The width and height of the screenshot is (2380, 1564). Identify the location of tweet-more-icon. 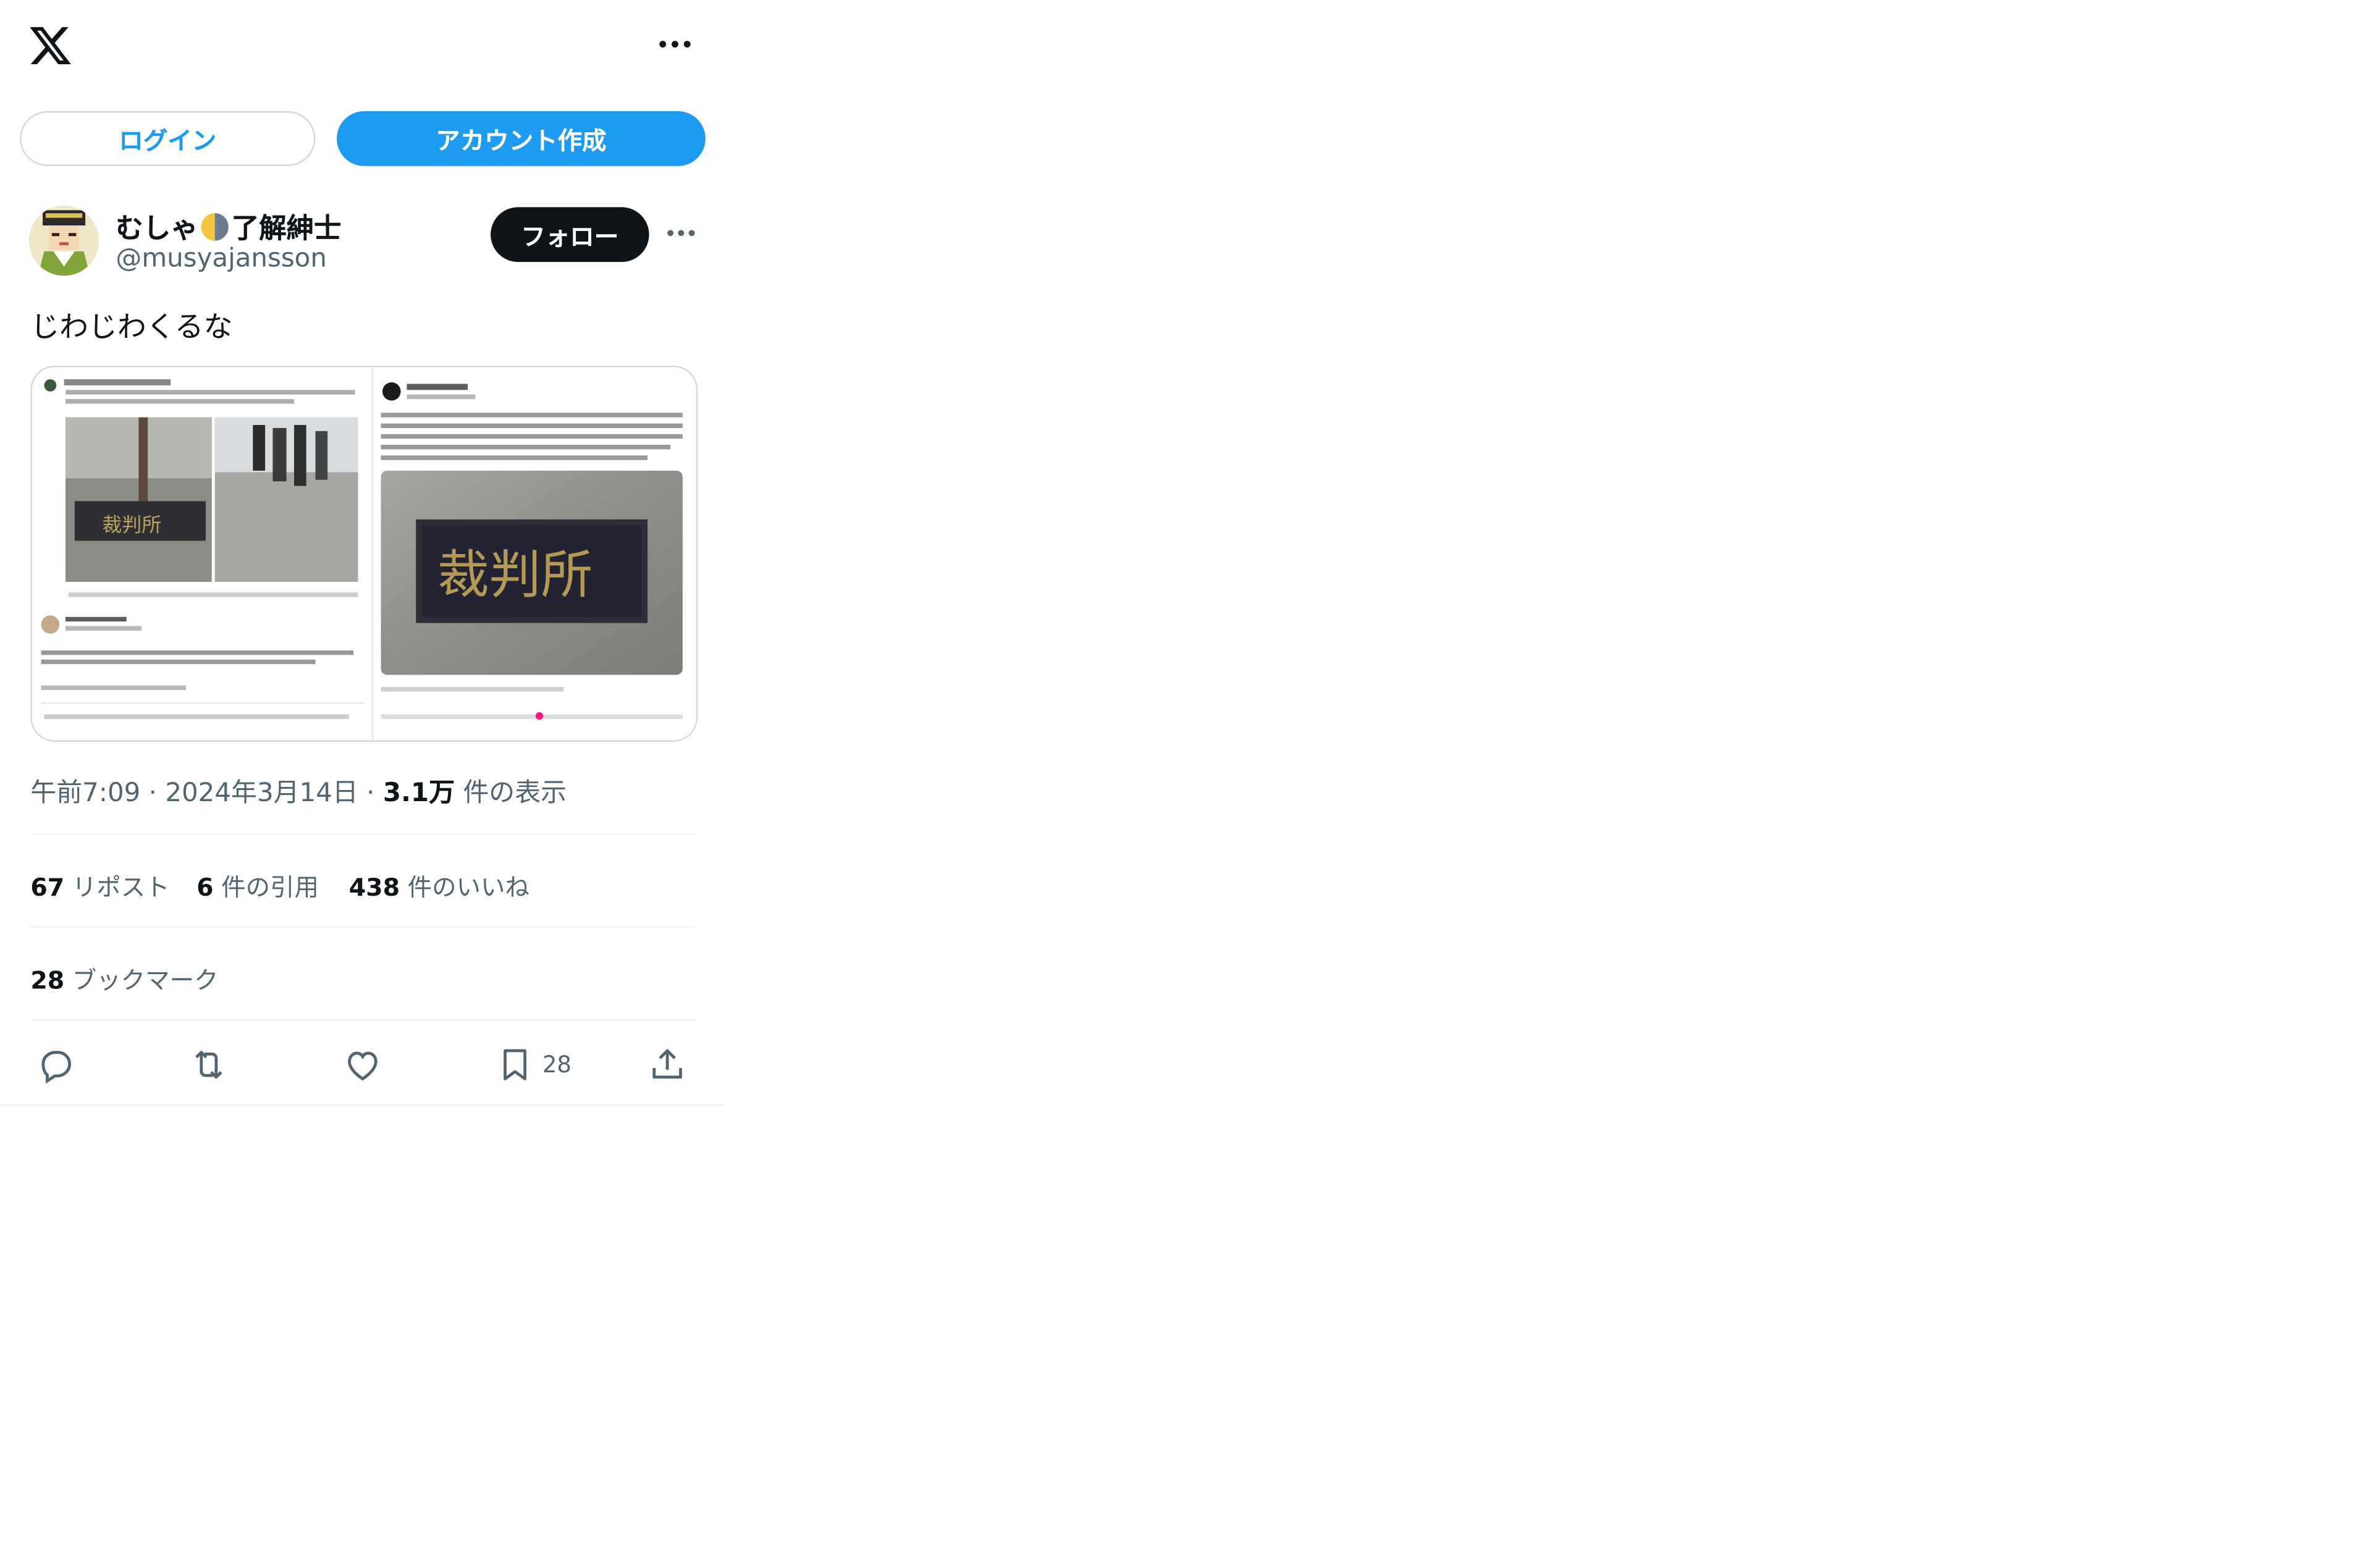
(681, 233).